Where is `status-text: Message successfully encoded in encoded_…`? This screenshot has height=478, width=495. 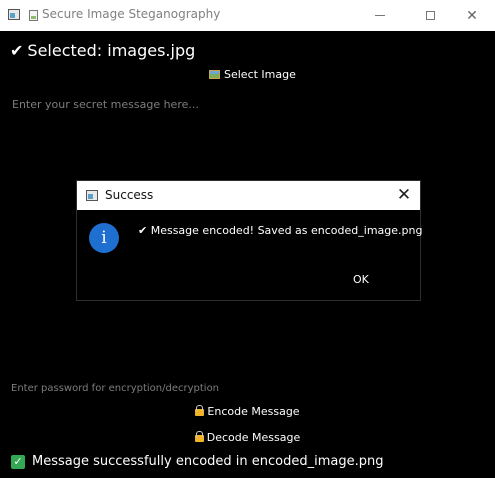 status-text: Message successfully encoded in encoded_… is located at coordinates (208, 461).